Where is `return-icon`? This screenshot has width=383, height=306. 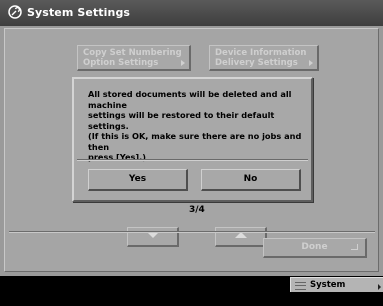
return-icon is located at coordinates (354, 247).